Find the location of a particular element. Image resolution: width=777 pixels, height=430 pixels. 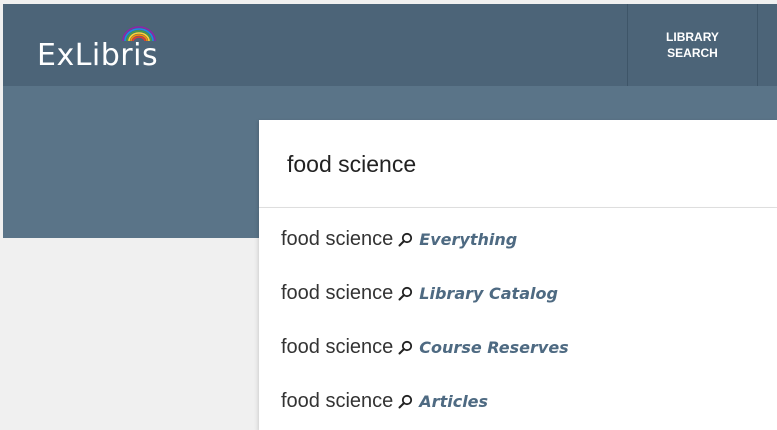

search-box is located at coordinates (518, 164).